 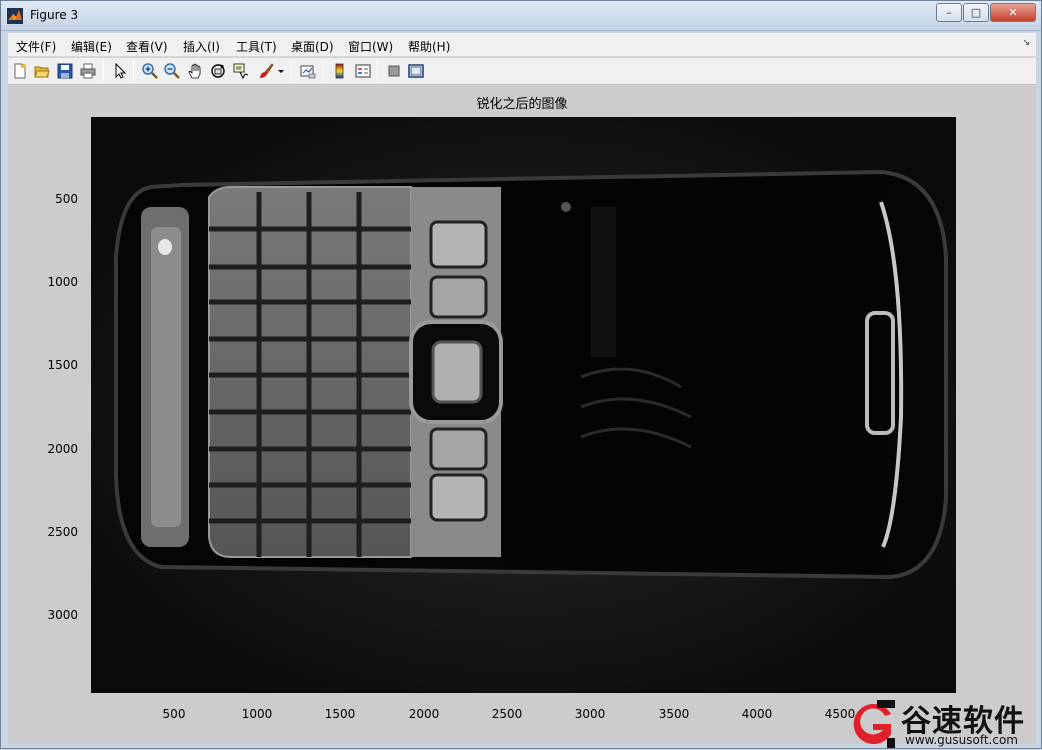 I want to click on menu-window: 窗口(W), so click(x=370, y=46).